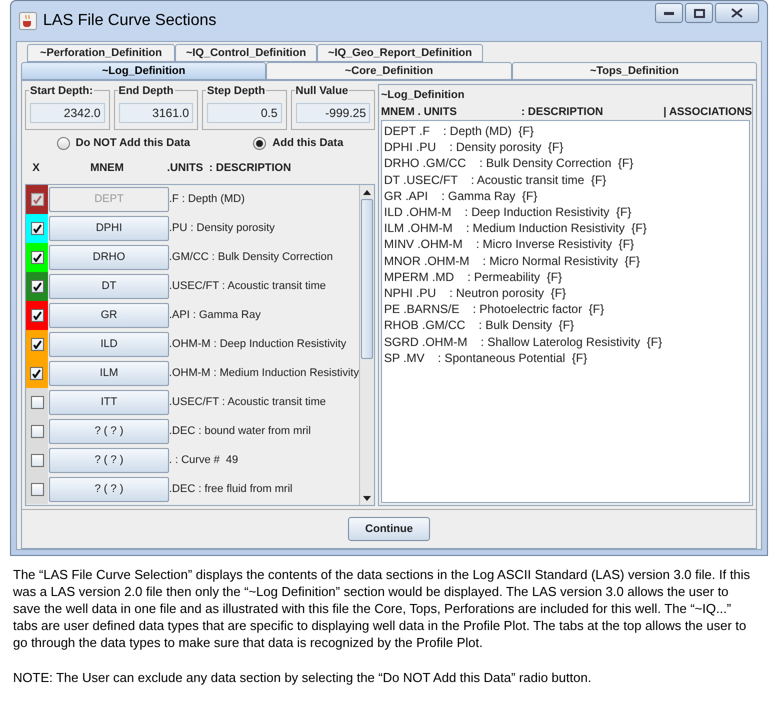 The width and height of the screenshot is (773, 722). Describe the element at coordinates (257, 344) in the screenshot. I see `curve-description: .OHM-M : Deep Induction Resistivity` at that location.